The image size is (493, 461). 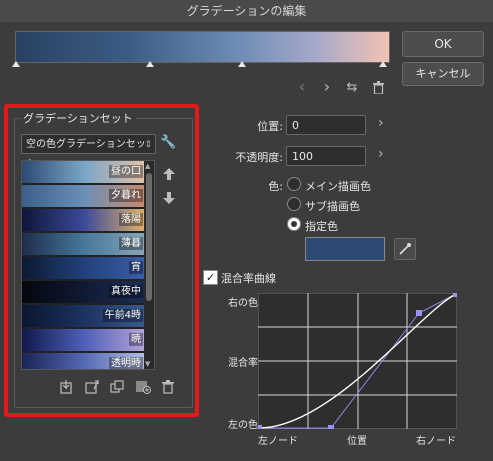 I want to click on opacity-expand-icon: ›, so click(x=381, y=154).